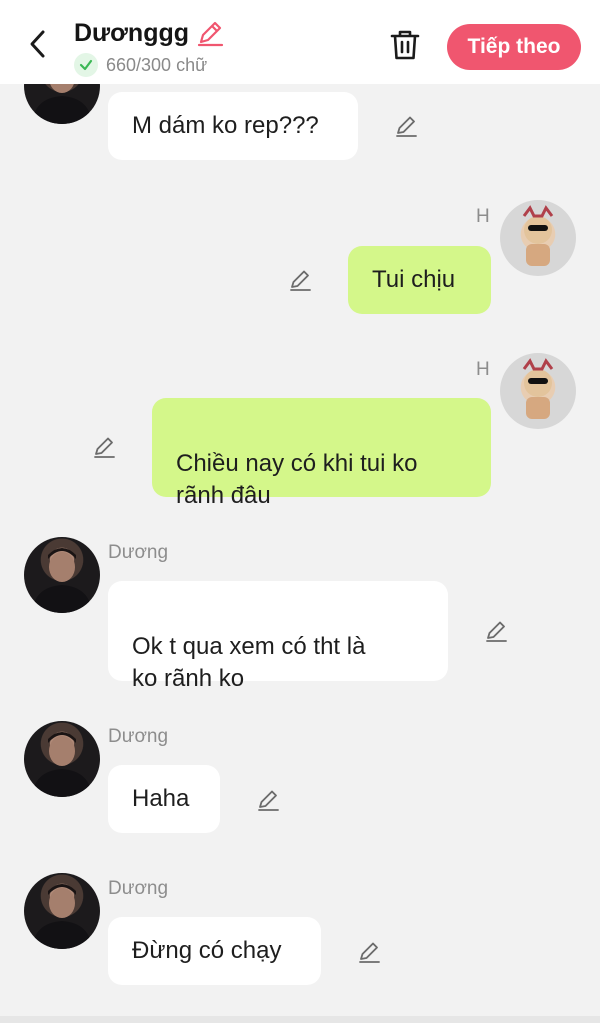  Describe the element at coordinates (161, 798) in the screenshot. I see `message-text: Haha` at that location.